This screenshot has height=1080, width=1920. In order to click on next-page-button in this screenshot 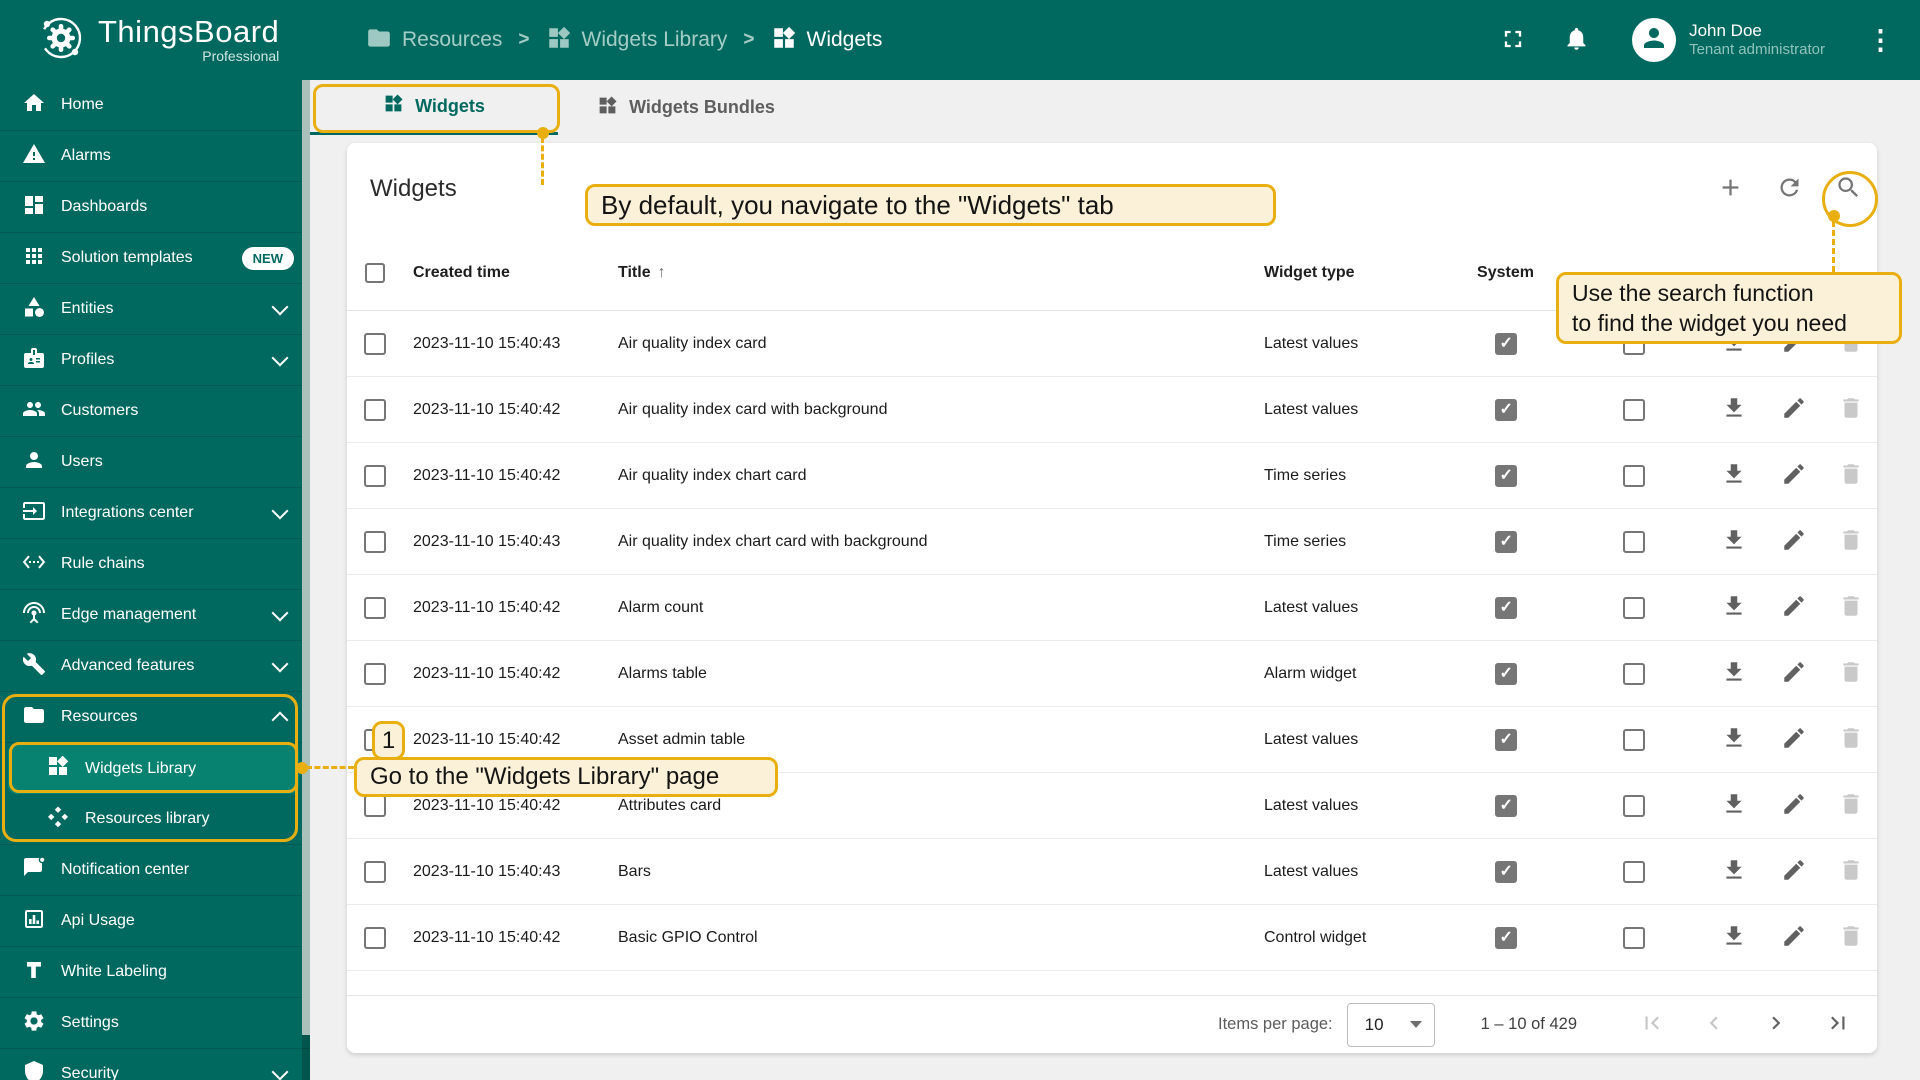, I will do `click(1776, 1024)`.